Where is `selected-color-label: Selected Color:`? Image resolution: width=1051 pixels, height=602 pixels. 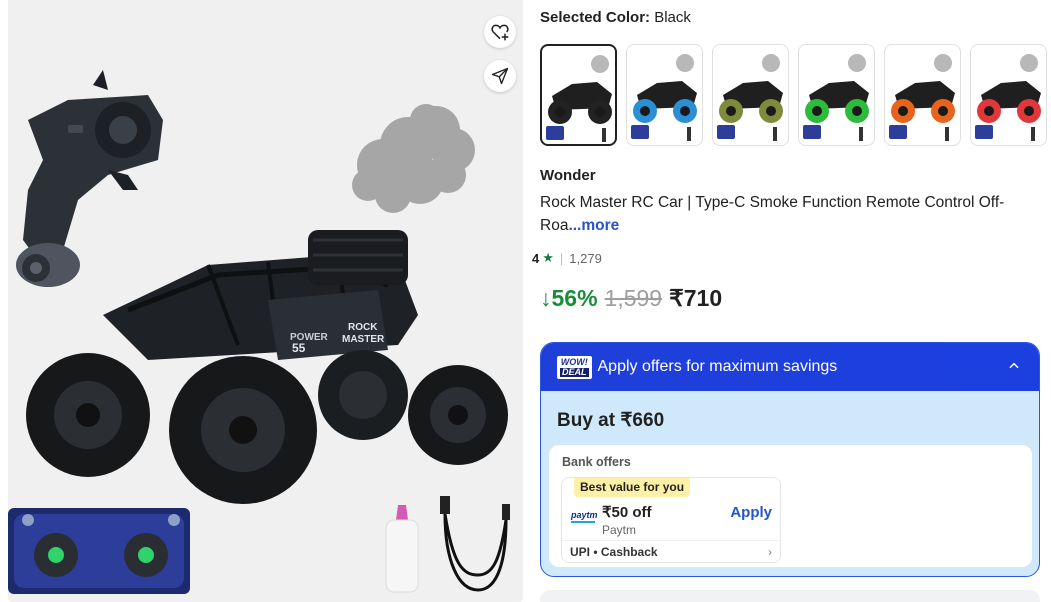
selected-color-label: Selected Color: is located at coordinates (595, 17).